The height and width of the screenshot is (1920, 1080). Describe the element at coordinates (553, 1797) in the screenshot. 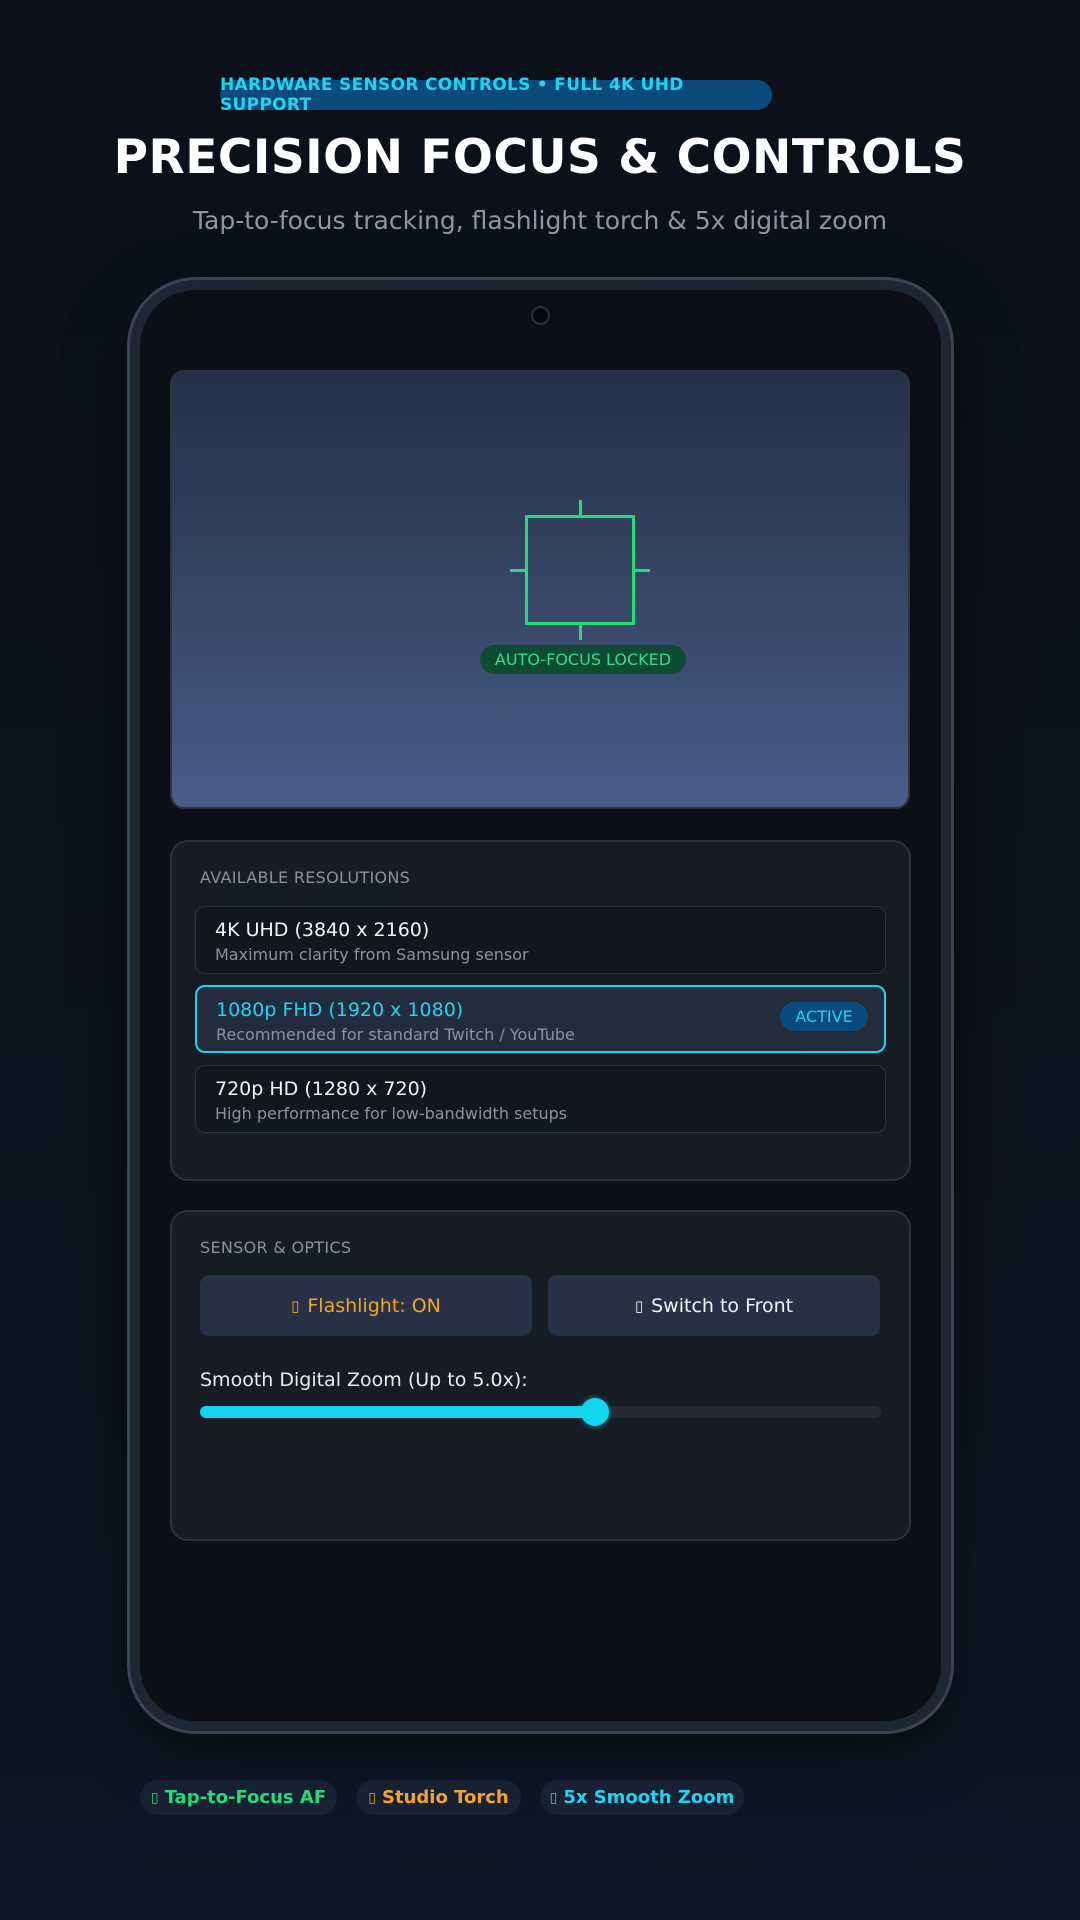

I see `zoom-icon: ▯` at that location.